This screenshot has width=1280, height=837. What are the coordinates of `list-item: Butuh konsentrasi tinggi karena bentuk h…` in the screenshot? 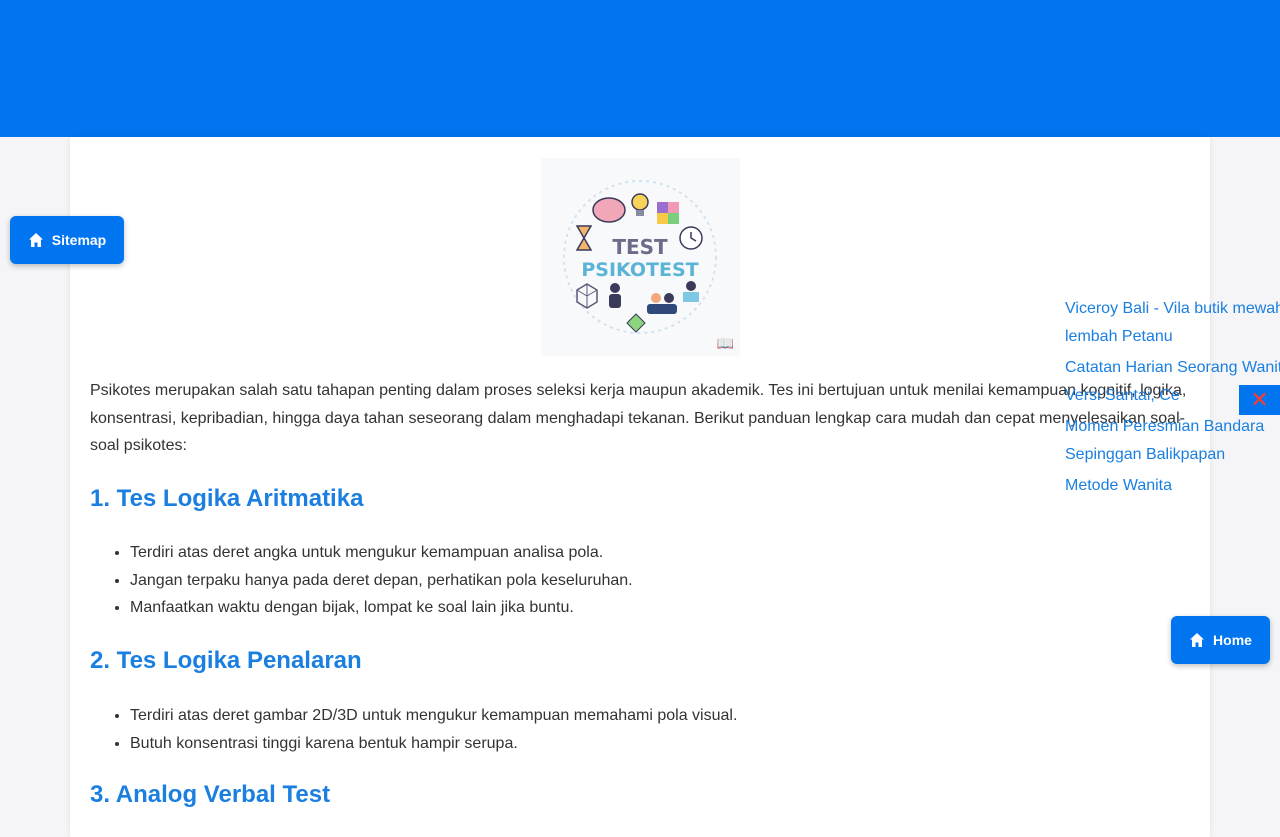 It's located at (433, 744).